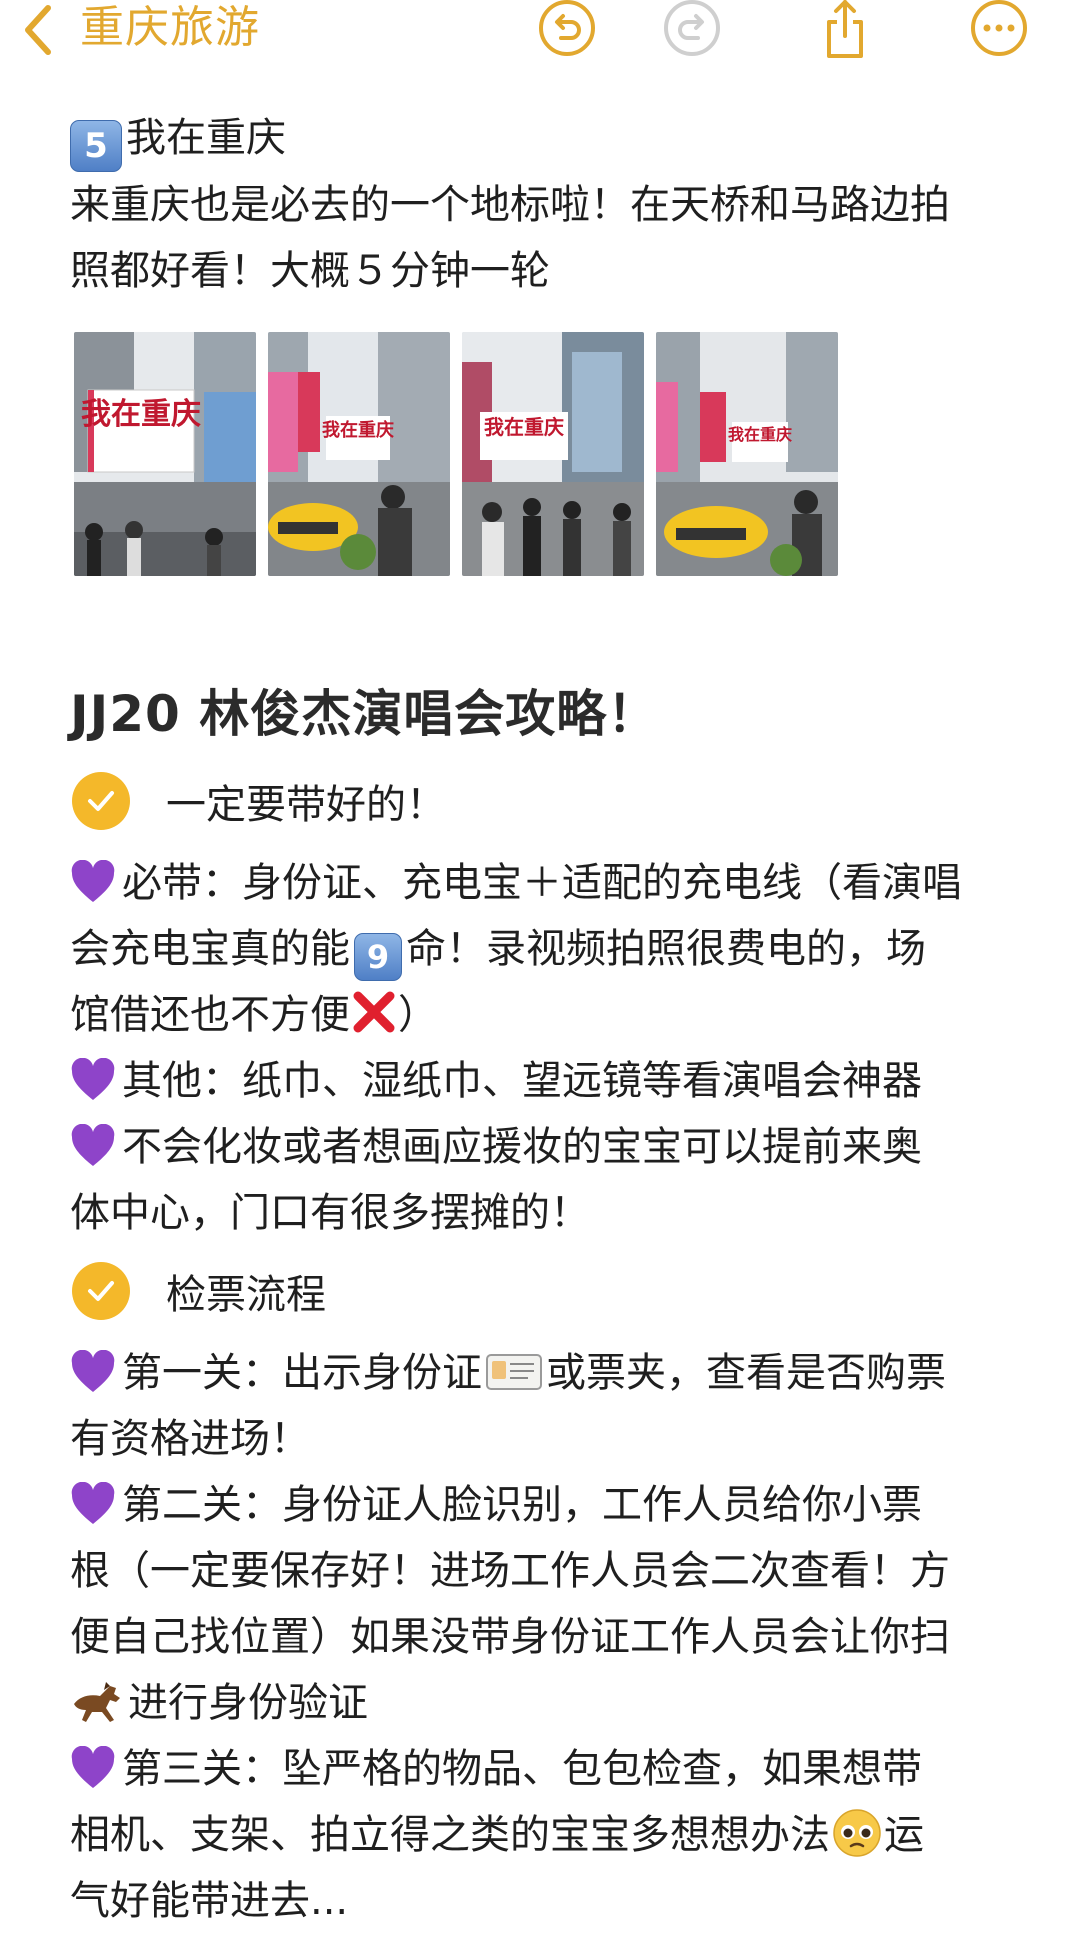 The image size is (1080, 1934). I want to click on section-5-title-line: 5 我在重庆, so click(545, 138).